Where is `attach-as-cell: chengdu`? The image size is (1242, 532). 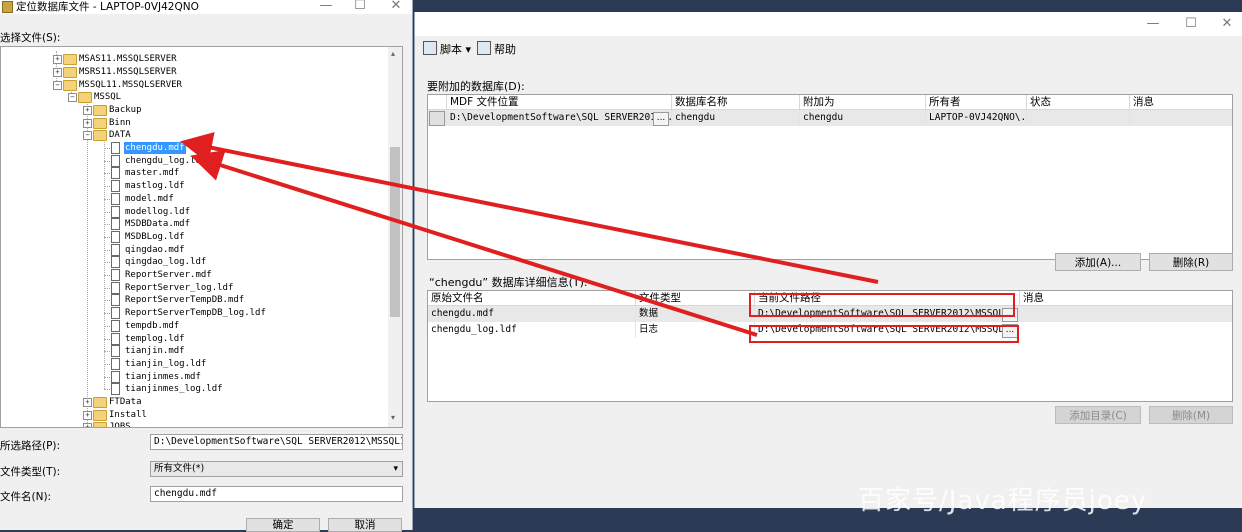 attach-as-cell: chengdu is located at coordinates (862, 118).